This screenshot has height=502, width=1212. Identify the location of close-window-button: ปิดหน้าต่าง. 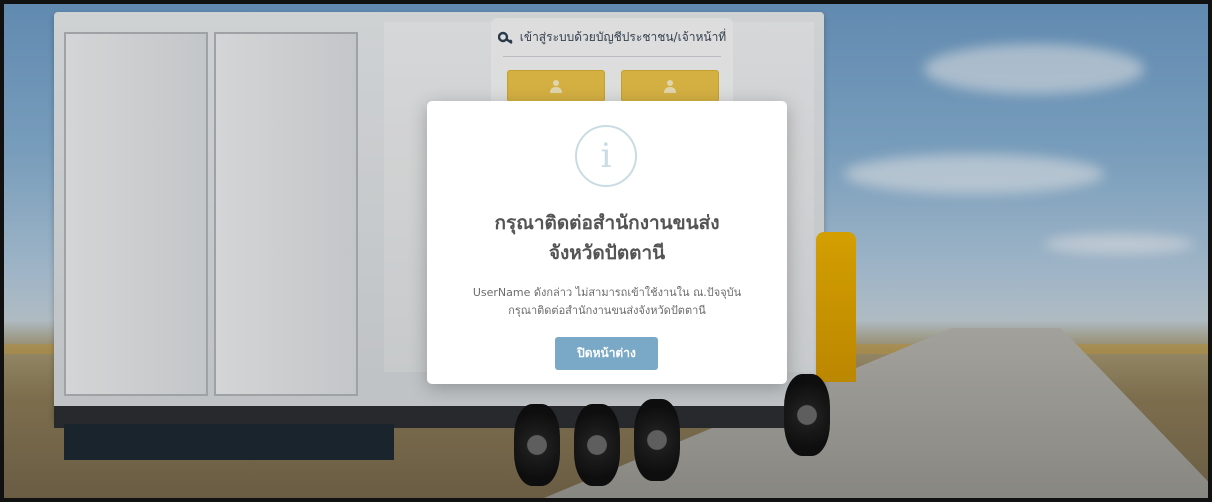
(606, 353).